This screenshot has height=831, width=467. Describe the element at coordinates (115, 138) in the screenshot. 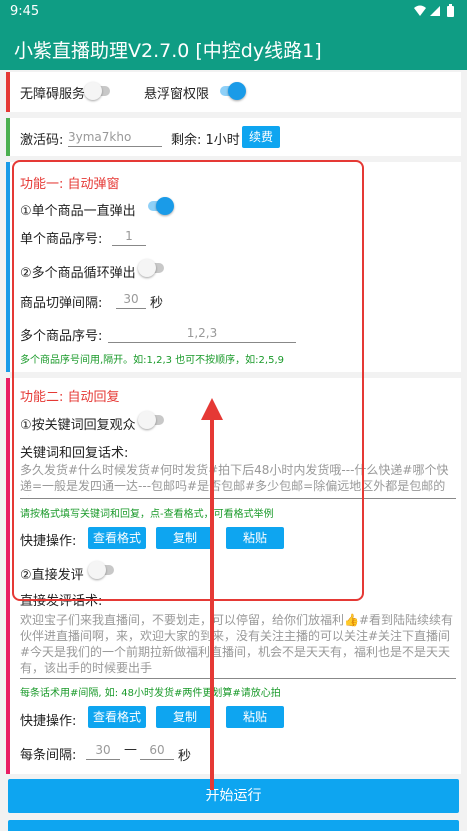

I see `activation-code-input: 3yma7kho` at that location.